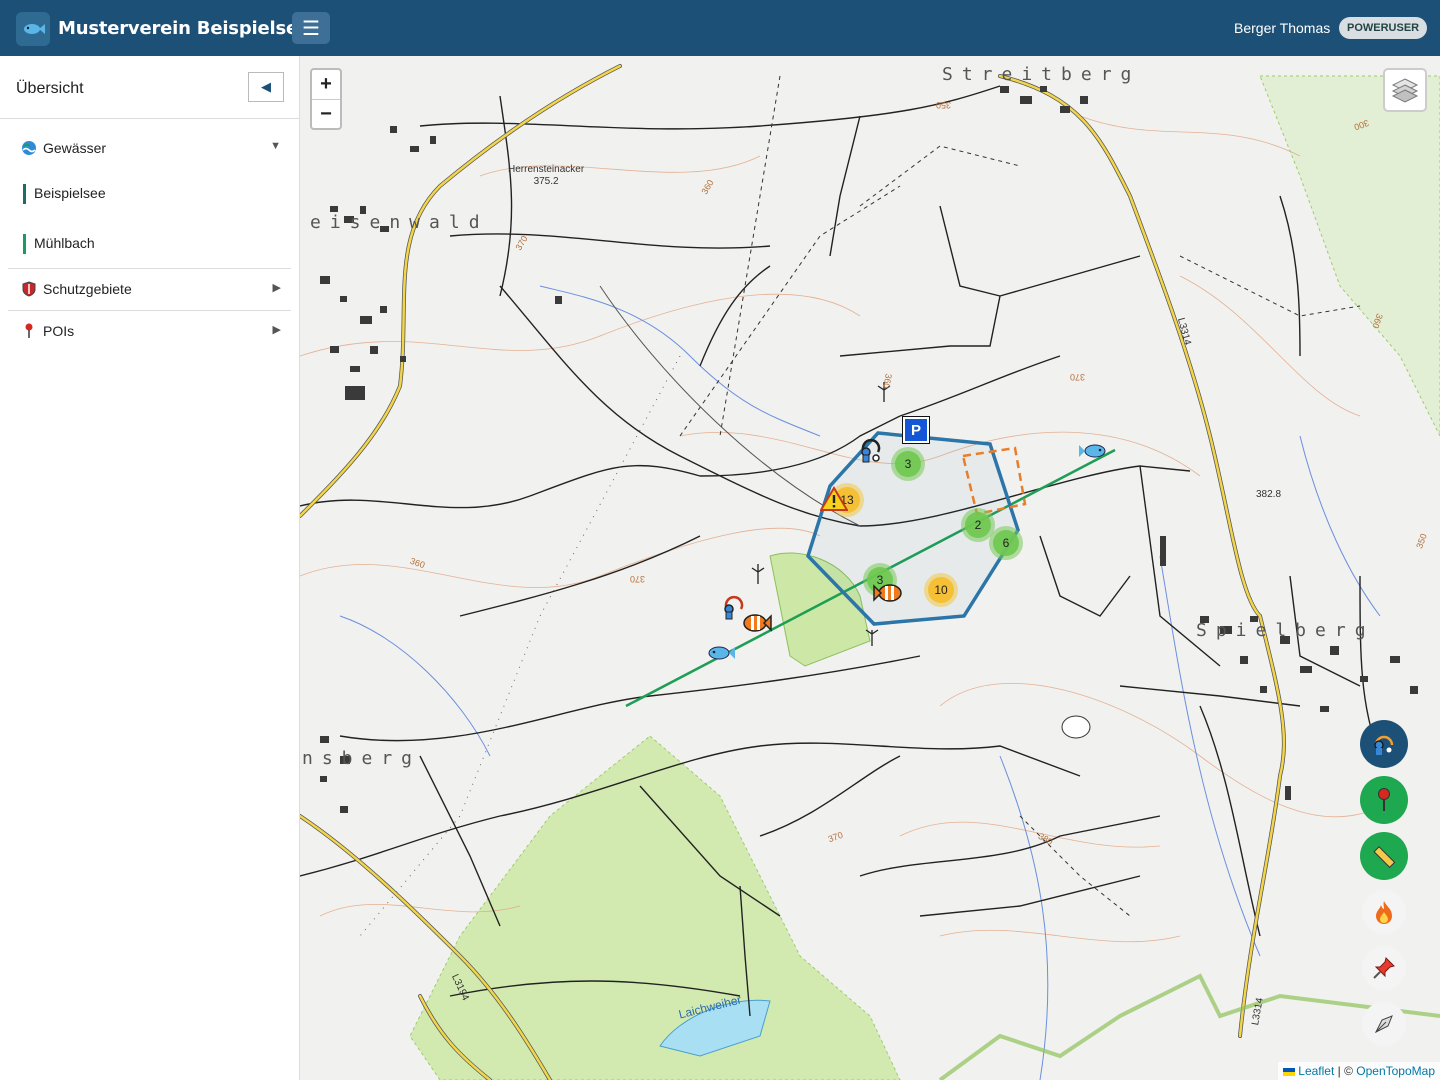 The width and height of the screenshot is (1440, 1080). Describe the element at coordinates (834, 501) in the screenshot. I see `warning-icon` at that location.